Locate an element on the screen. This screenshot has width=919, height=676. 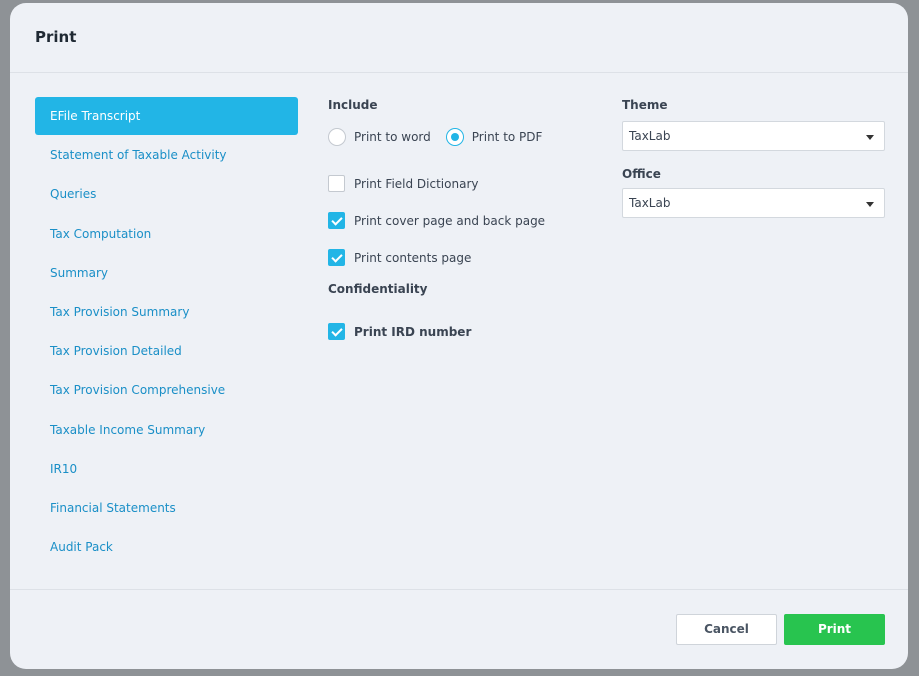
contents-page-option: Print contents page is located at coordinates (399, 257).